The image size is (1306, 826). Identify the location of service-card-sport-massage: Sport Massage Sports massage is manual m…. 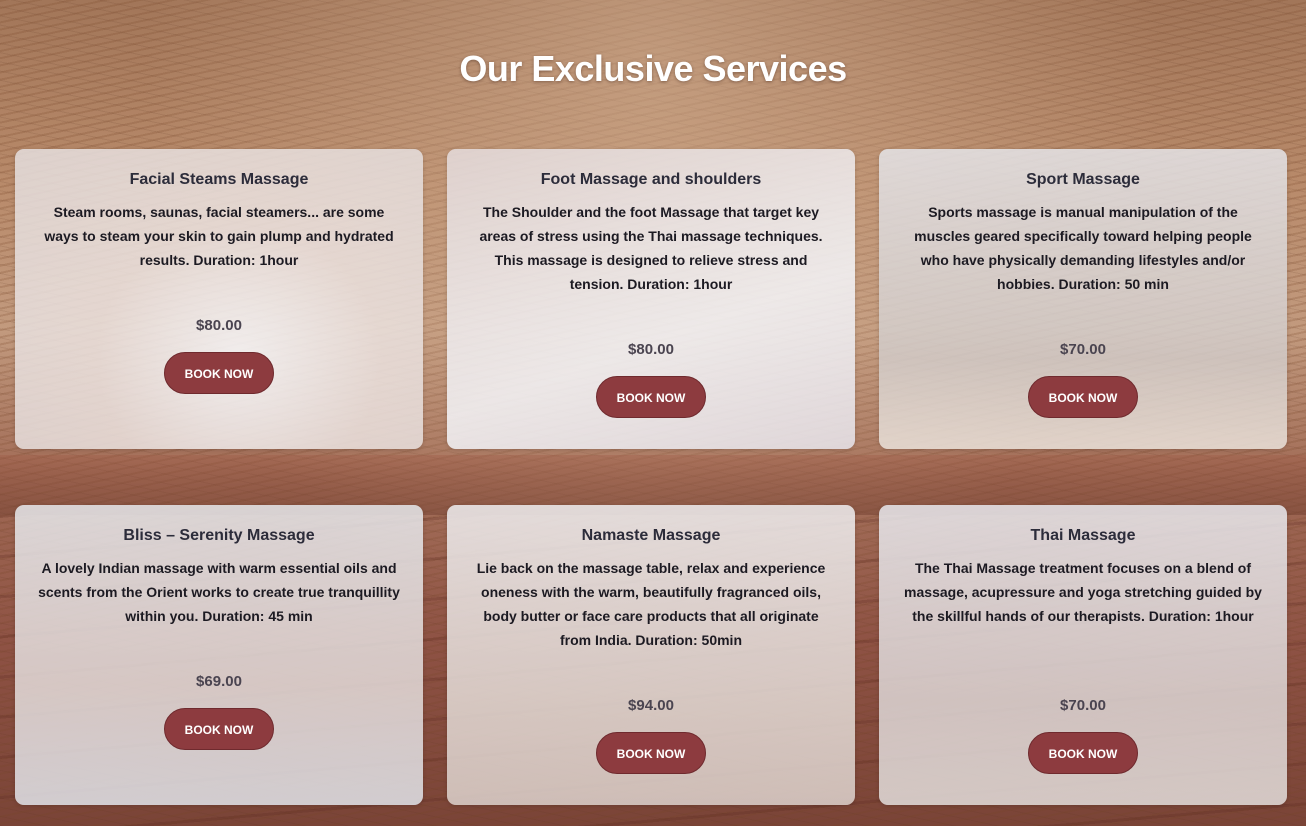
(1083, 299).